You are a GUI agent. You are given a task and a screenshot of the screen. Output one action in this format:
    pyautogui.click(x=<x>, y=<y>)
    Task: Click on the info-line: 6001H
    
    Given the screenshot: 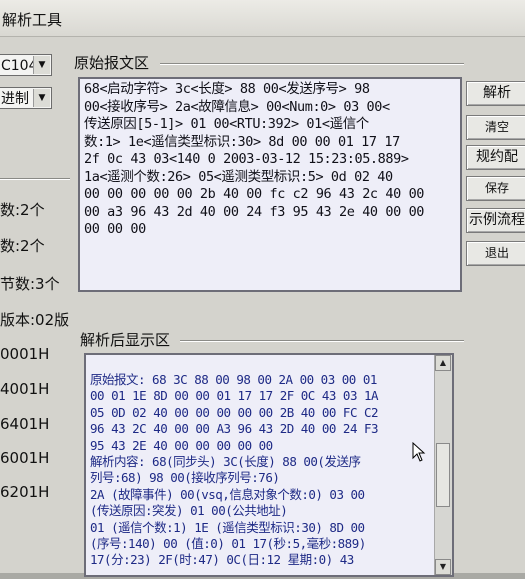 What is the action you would take?
    pyautogui.click(x=25, y=458)
    